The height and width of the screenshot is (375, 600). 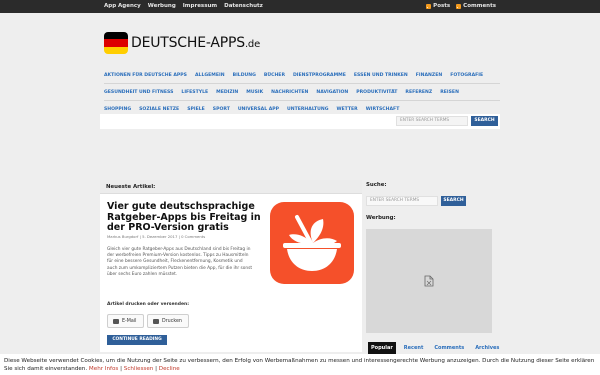 I want to click on category-buecher: BÜCHER, so click(x=274, y=75).